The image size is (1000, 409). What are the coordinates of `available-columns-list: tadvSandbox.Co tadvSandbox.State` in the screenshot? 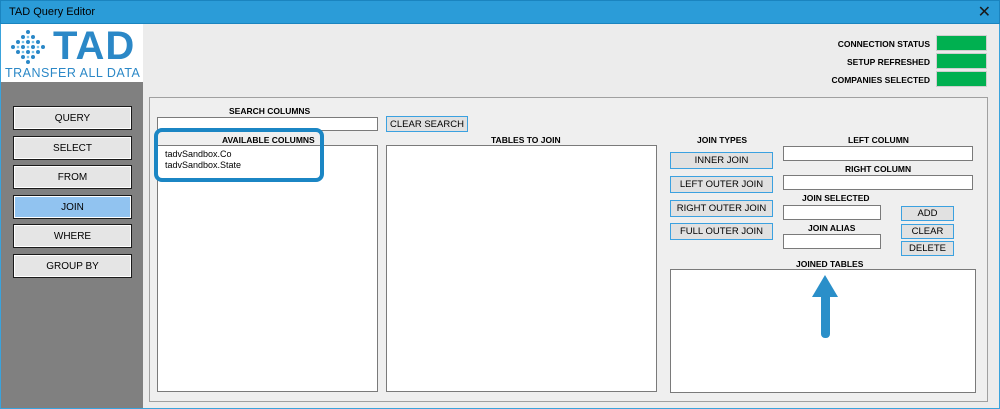 It's located at (267, 268).